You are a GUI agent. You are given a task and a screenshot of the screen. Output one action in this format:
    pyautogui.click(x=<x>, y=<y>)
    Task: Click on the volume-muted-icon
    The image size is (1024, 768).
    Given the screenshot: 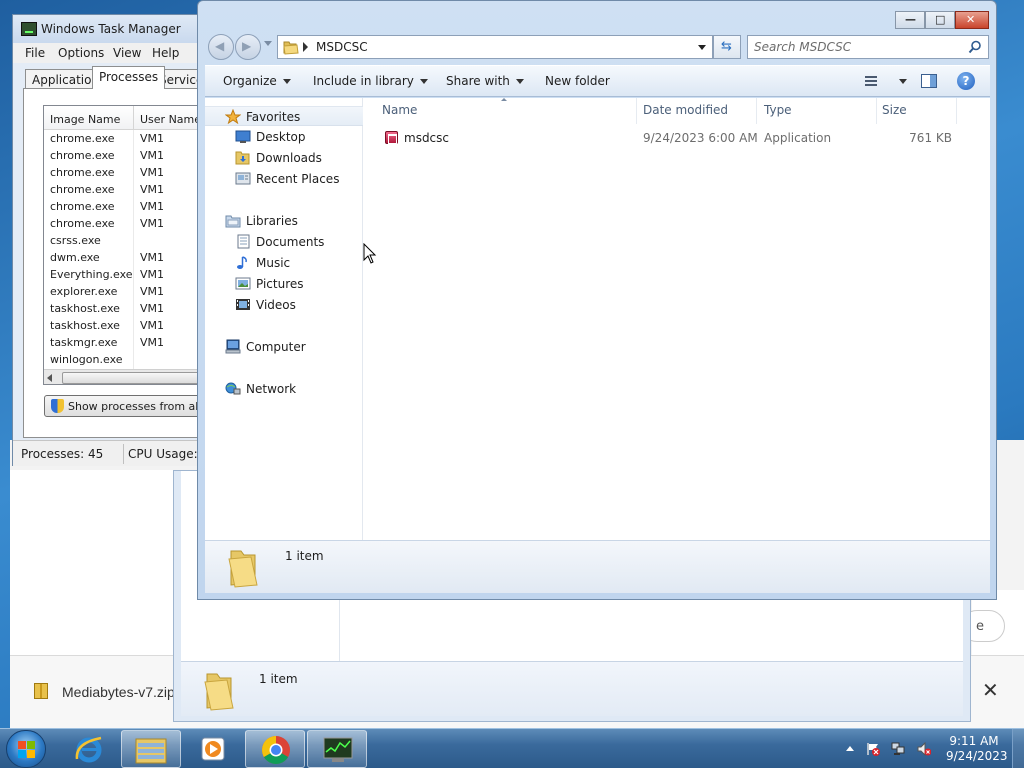 What is the action you would take?
    pyautogui.click(x=924, y=749)
    